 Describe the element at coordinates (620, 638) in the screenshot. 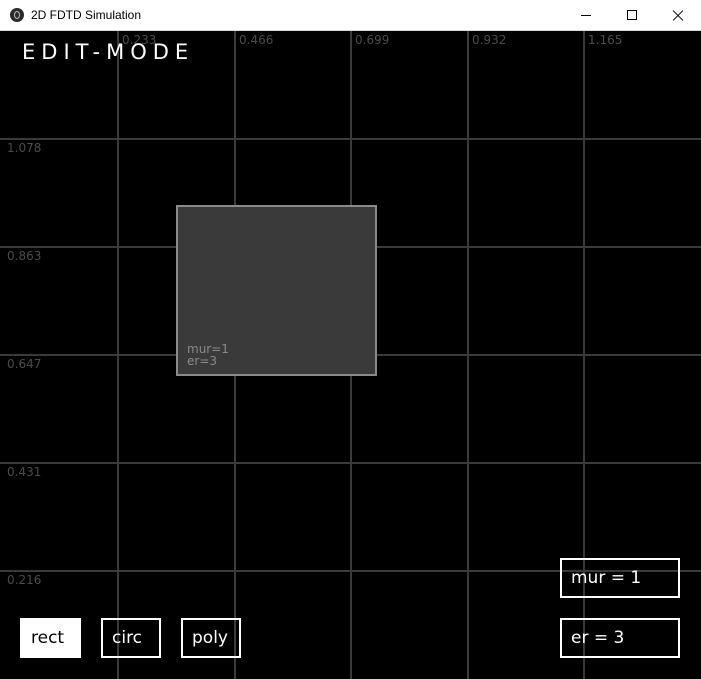

I see `er-field: er = 3` at that location.